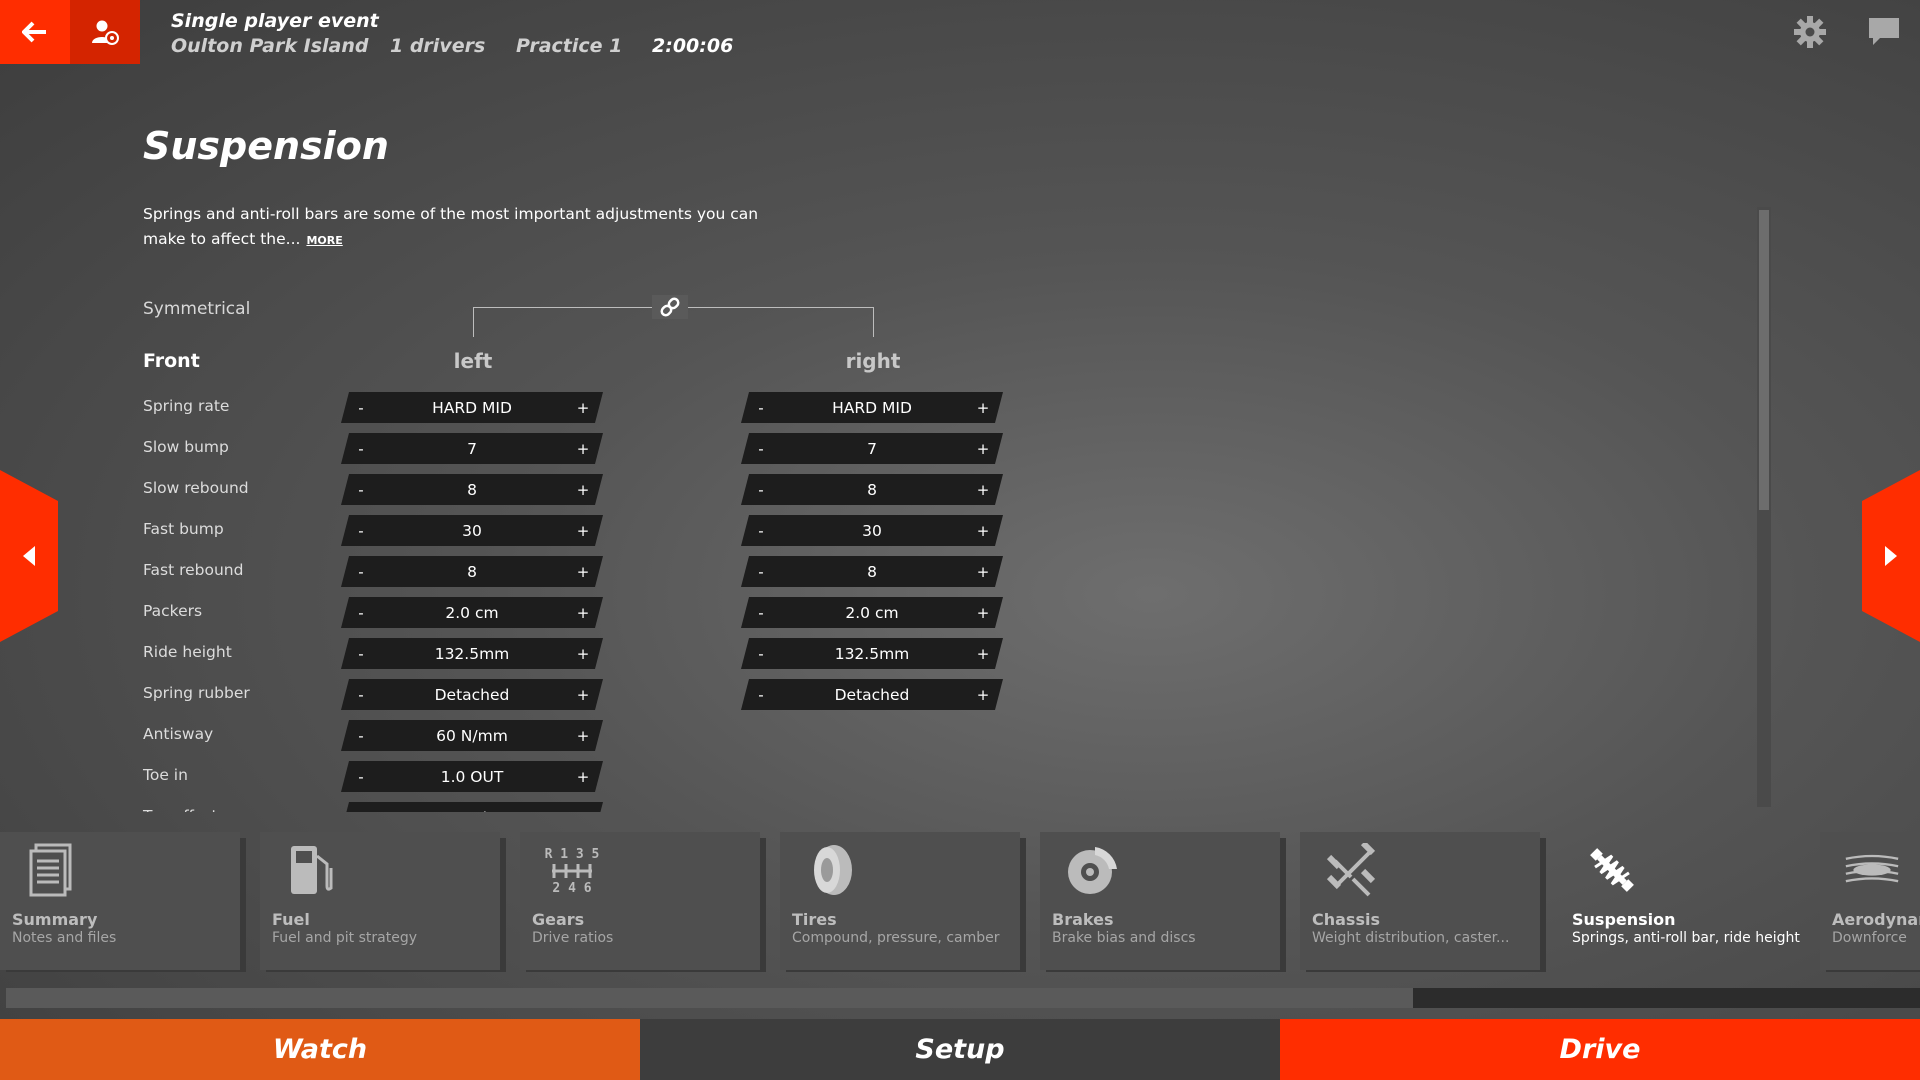 The height and width of the screenshot is (1080, 1920). I want to click on right-stepper: - Detached +, so click(872, 694).